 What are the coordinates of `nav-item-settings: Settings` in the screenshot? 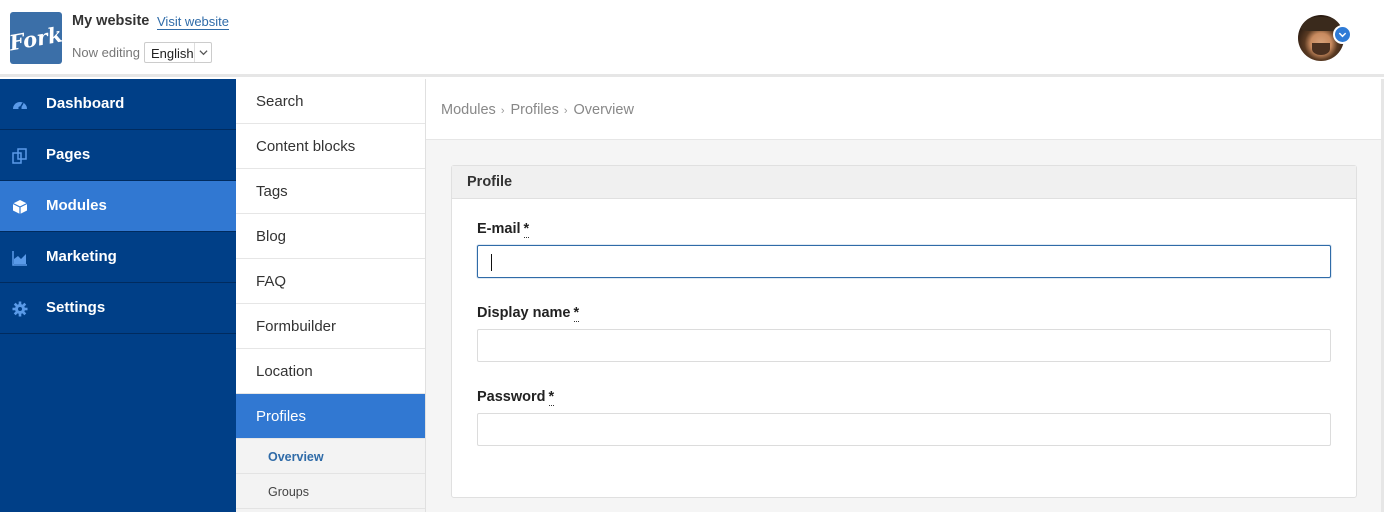 It's located at (118, 308).